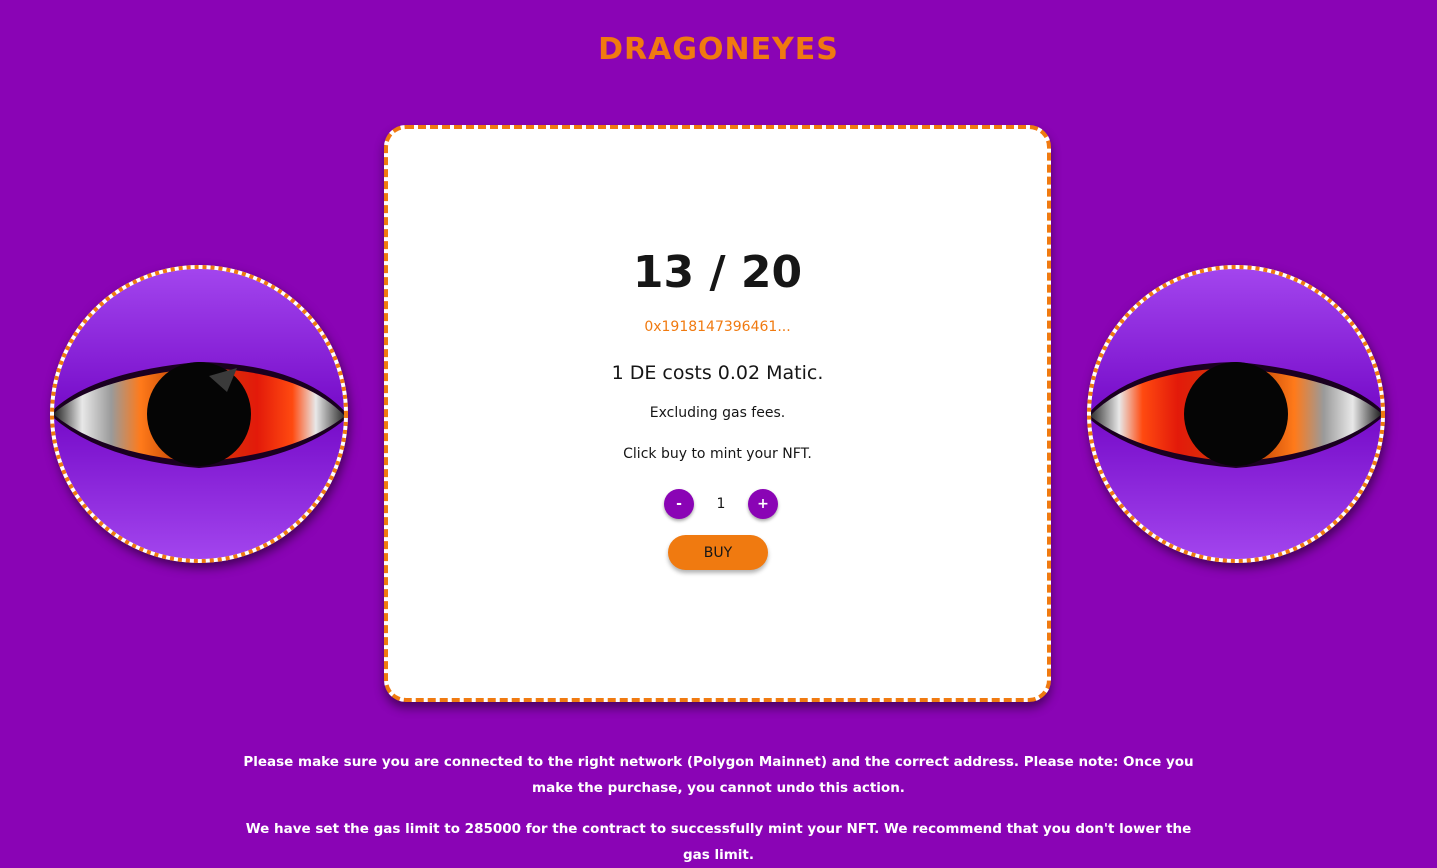  I want to click on mint-instruction: Click buy to mint your NFT., so click(717, 454).